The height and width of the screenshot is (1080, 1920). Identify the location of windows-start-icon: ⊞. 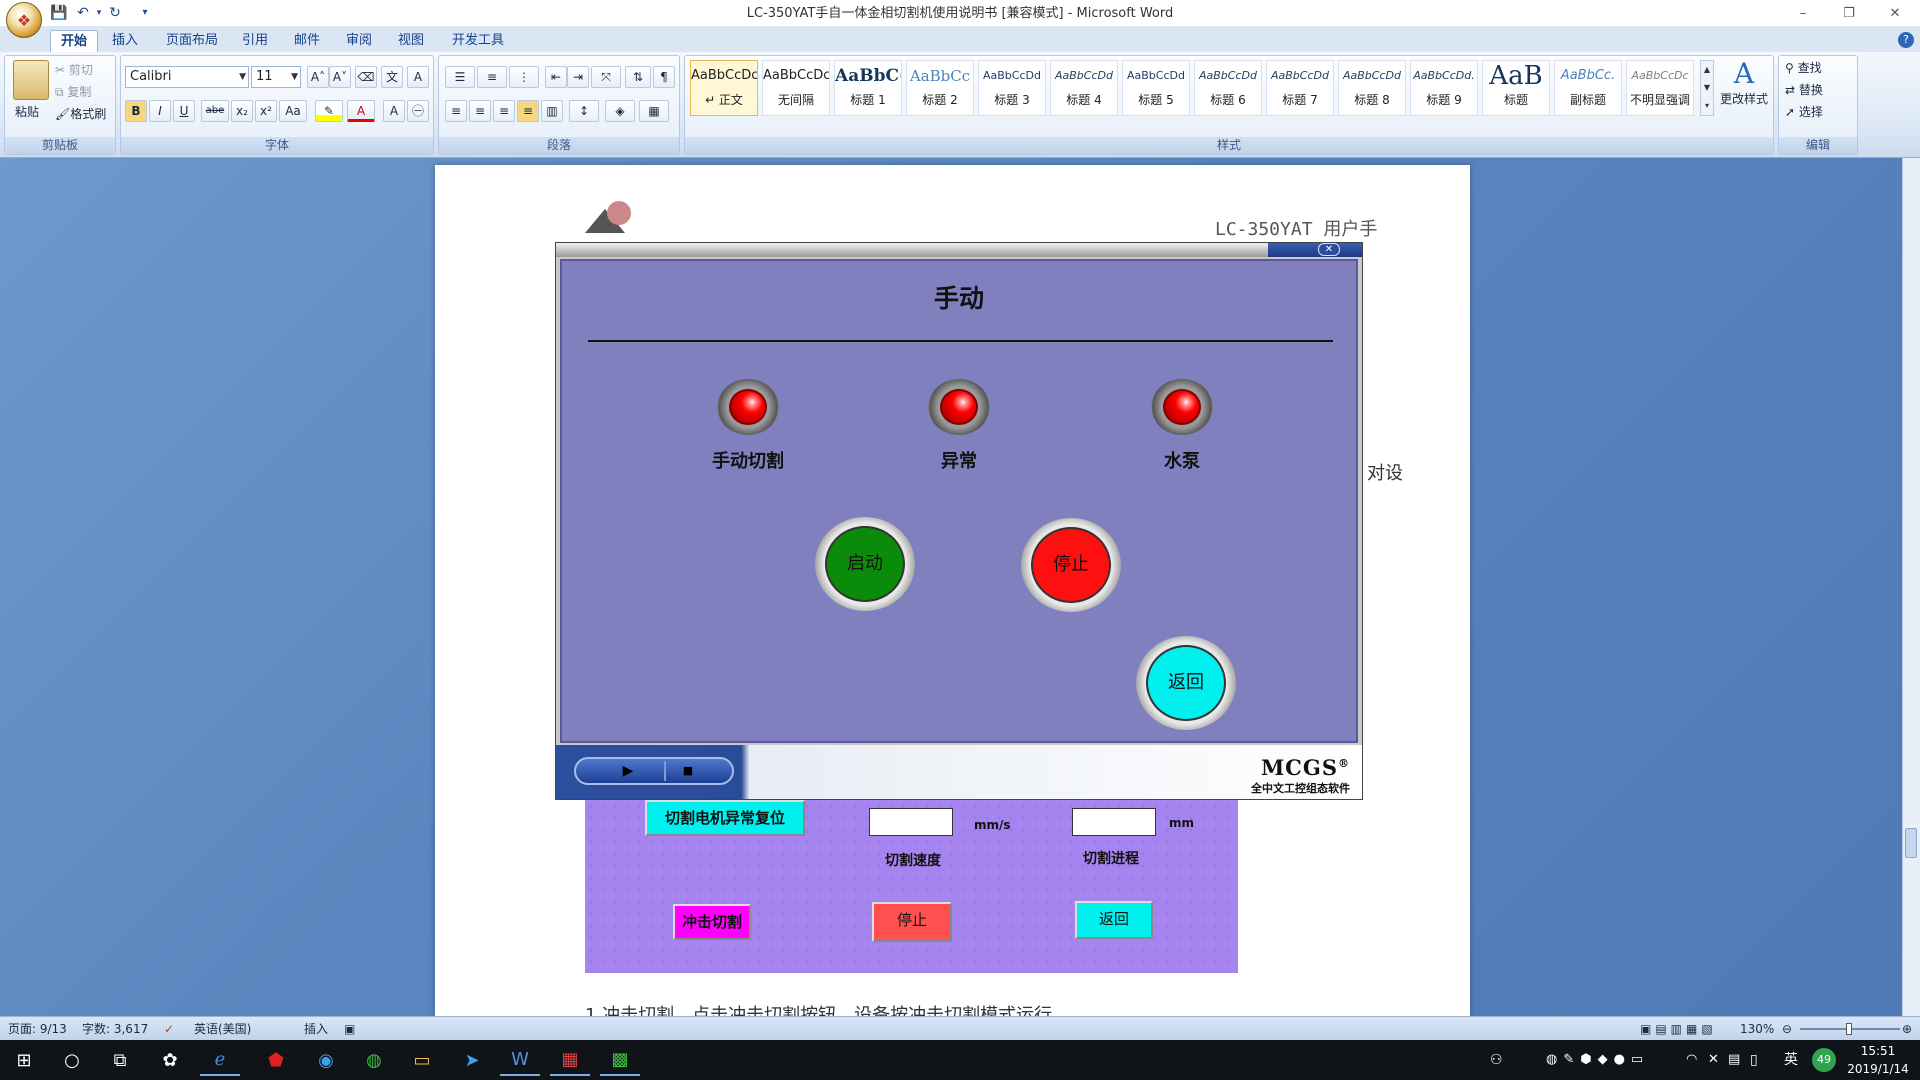
(24, 1060).